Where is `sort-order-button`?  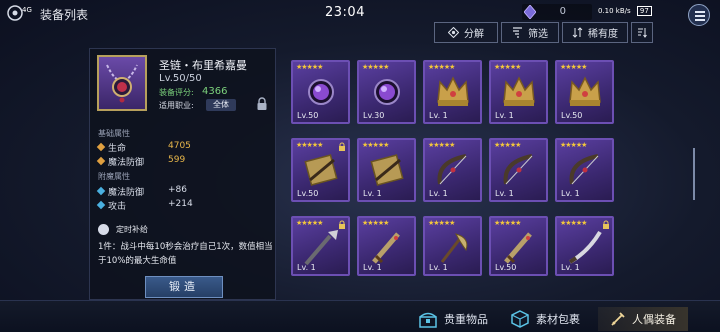 sort-order-button is located at coordinates (642, 32).